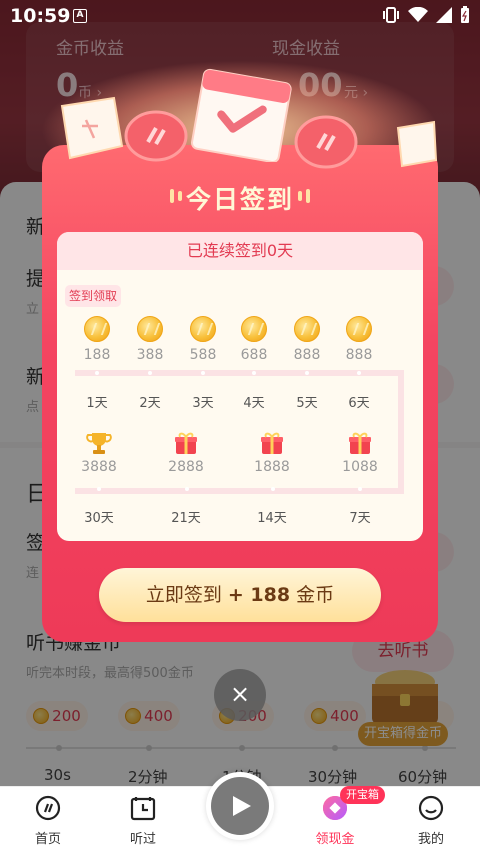  I want to click on signal-icon, so click(444, 15).